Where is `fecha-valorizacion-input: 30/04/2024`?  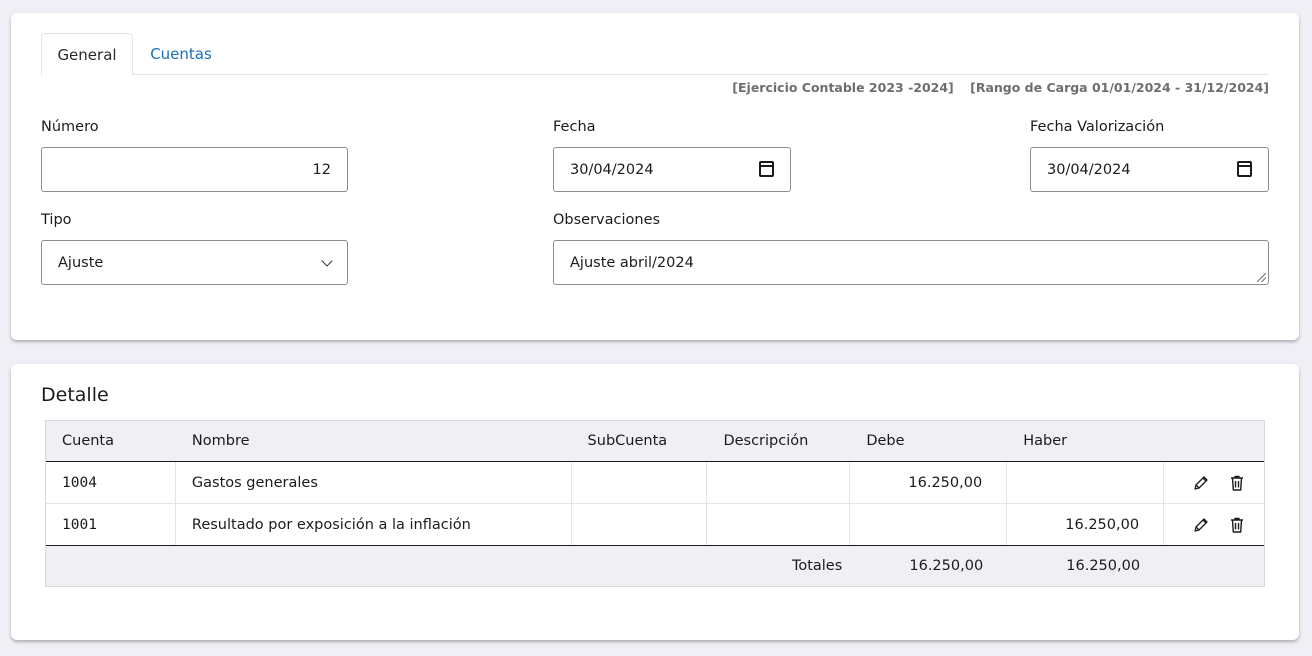 fecha-valorizacion-input: 30/04/2024 is located at coordinates (1149, 169).